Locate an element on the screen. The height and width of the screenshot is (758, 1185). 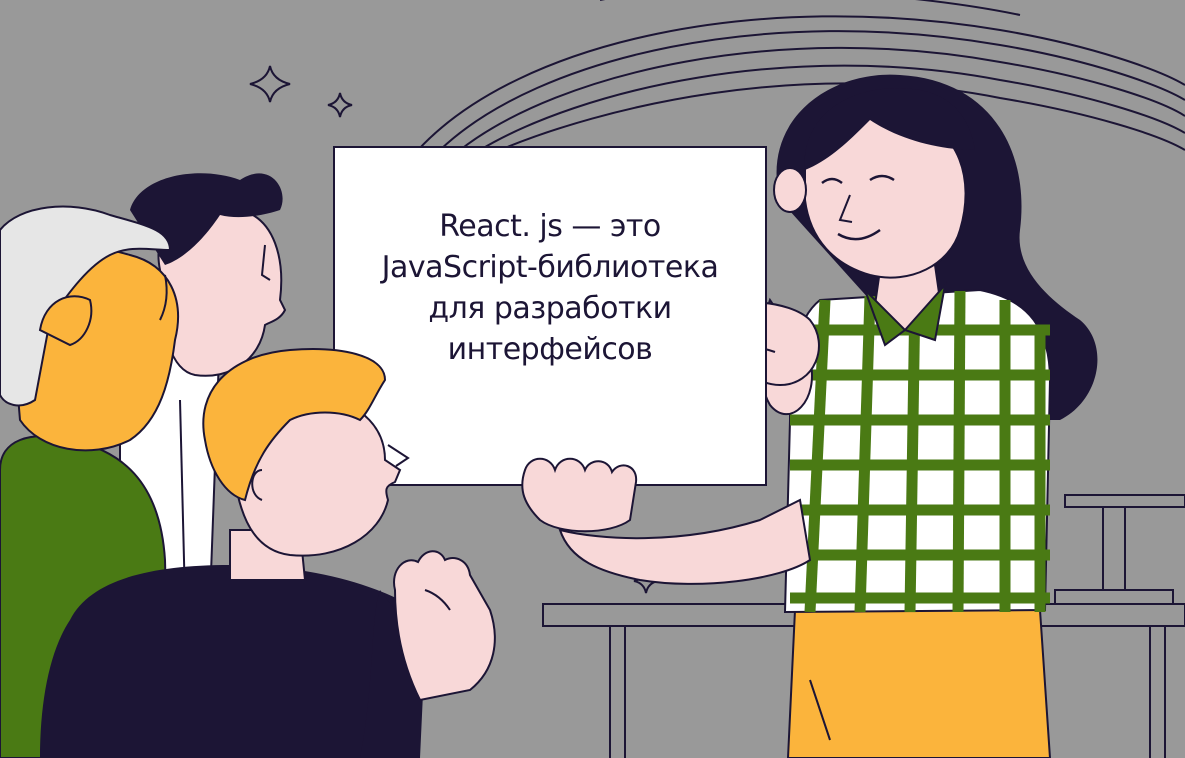
sign-line: интерфейсов is located at coordinates (550, 349).